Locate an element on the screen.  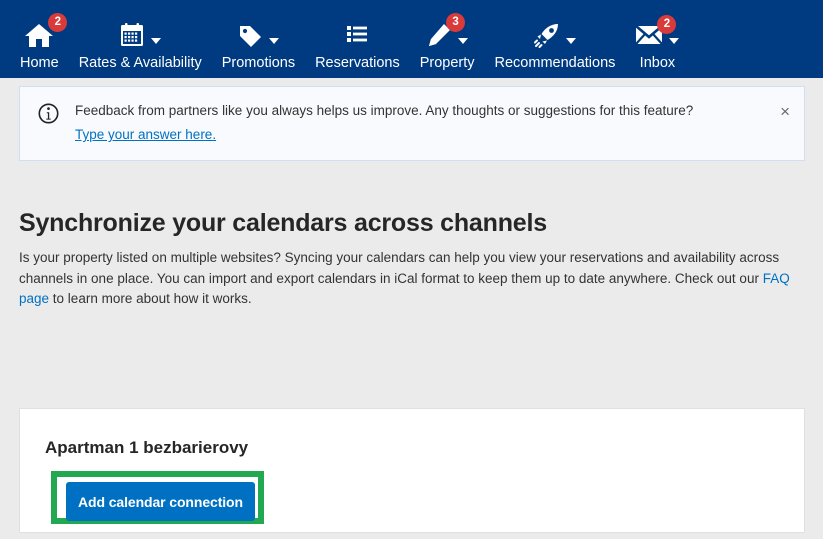
chevron-down-icon-recommendations is located at coordinates (571, 41).